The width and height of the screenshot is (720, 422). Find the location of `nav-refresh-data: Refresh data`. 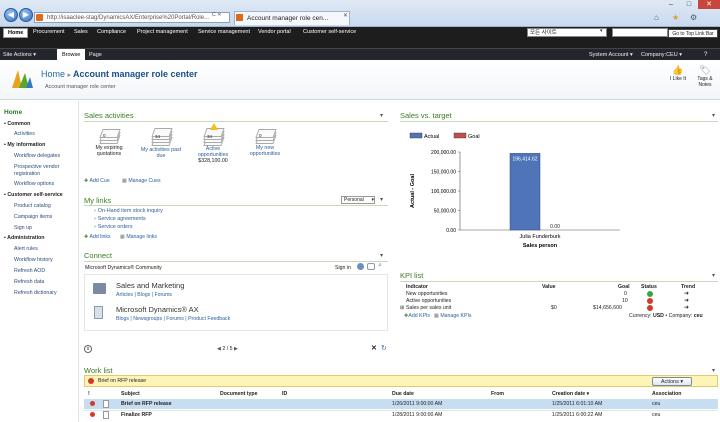

nav-refresh-data: Refresh data is located at coordinates (29, 282).